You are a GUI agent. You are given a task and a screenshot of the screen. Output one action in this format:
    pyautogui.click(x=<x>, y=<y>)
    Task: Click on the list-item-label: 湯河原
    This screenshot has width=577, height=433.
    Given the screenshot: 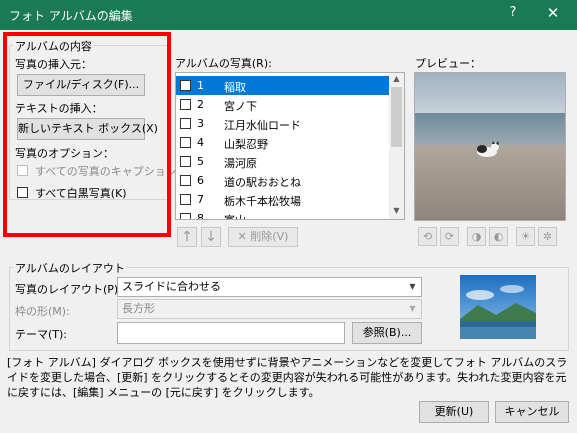 What is the action you would take?
    pyautogui.click(x=240, y=163)
    